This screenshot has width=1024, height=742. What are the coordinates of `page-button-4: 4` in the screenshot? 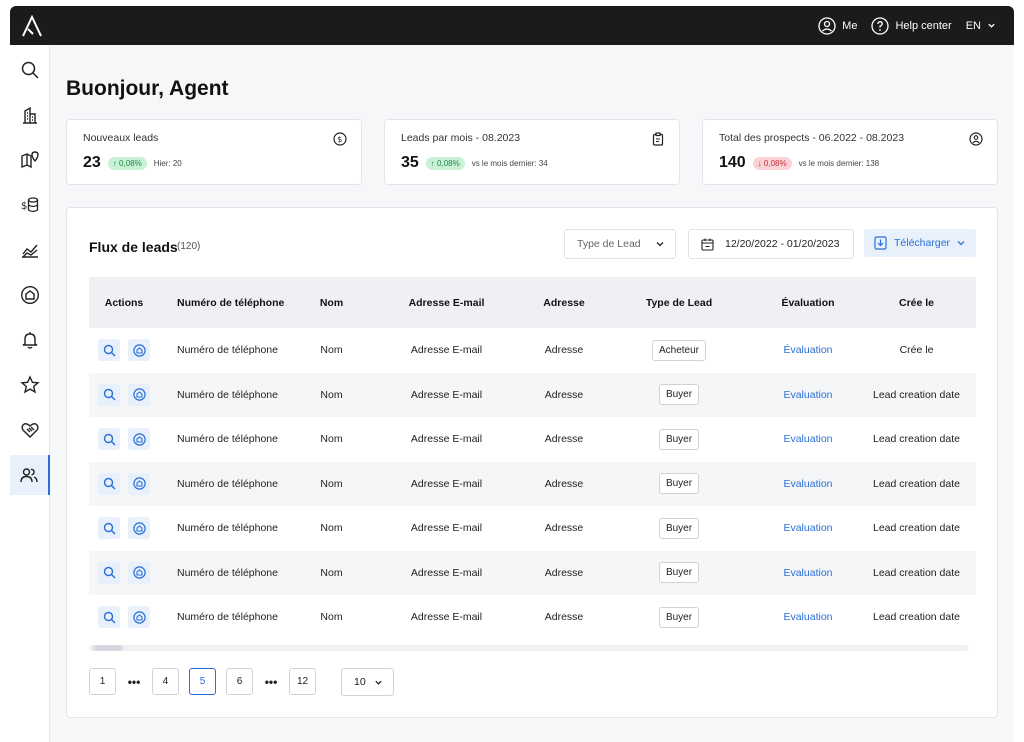 It's located at (165, 681).